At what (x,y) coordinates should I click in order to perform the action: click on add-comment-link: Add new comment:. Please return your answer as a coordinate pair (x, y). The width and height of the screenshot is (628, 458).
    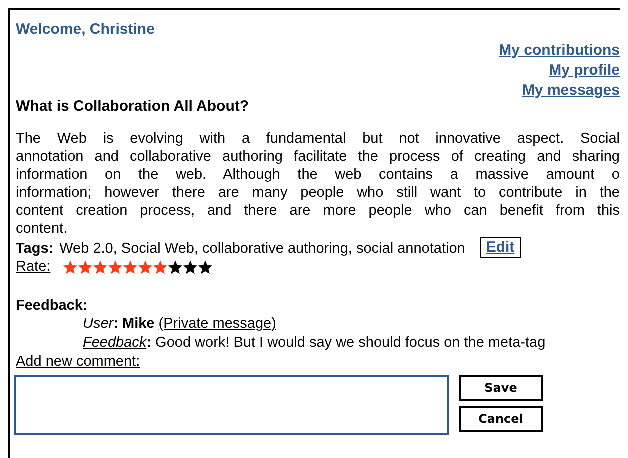
    Looking at the image, I should click on (78, 362).